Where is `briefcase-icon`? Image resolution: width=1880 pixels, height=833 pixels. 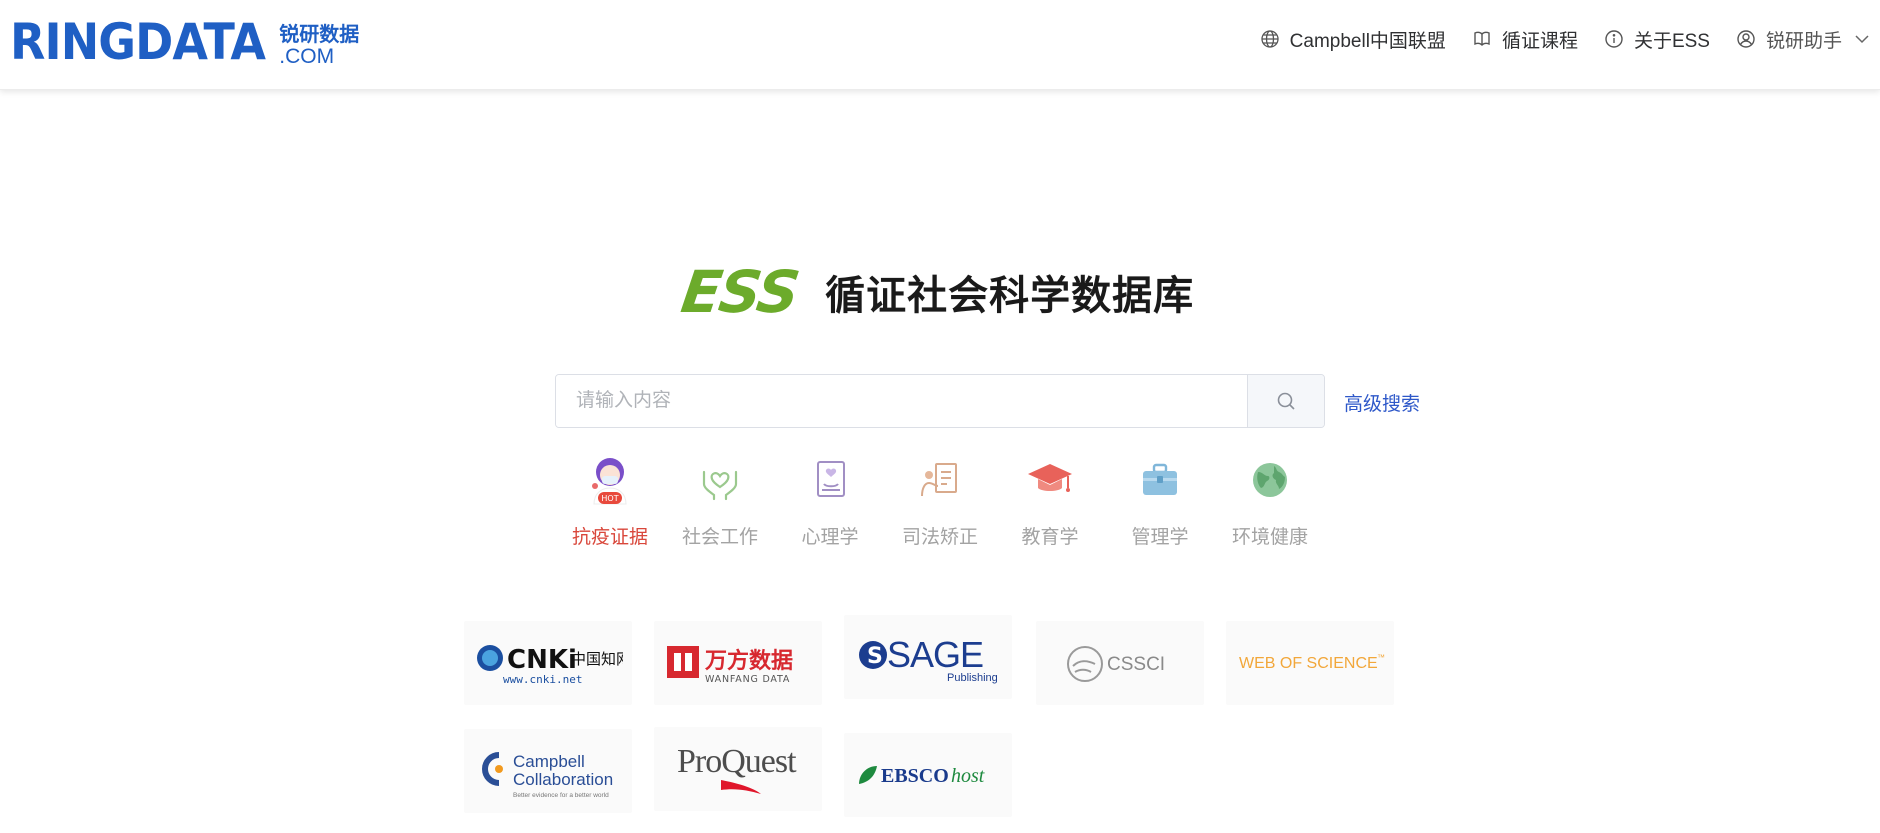
briefcase-icon is located at coordinates (1160, 480).